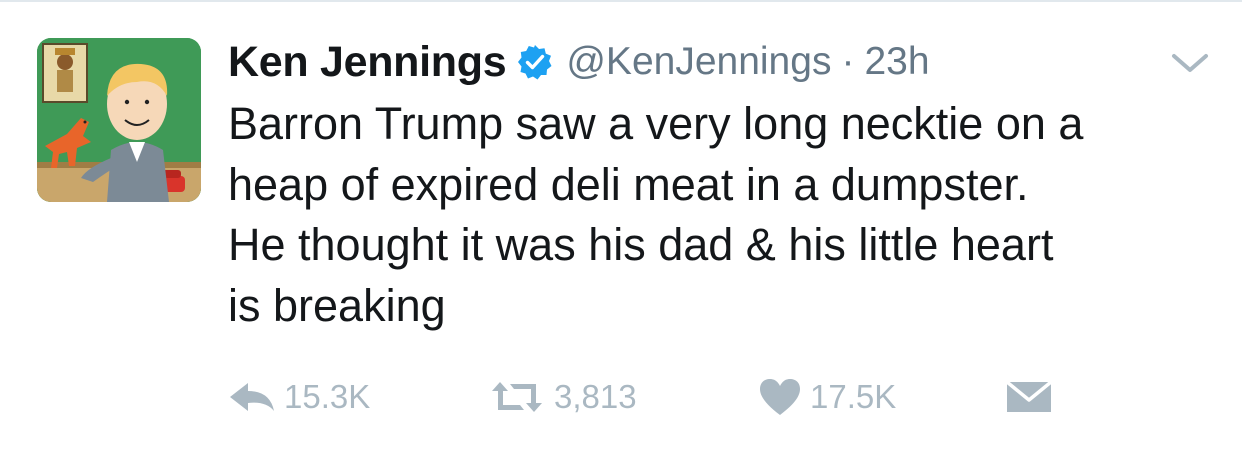  I want to click on retweet-count: 3,813, so click(595, 396).